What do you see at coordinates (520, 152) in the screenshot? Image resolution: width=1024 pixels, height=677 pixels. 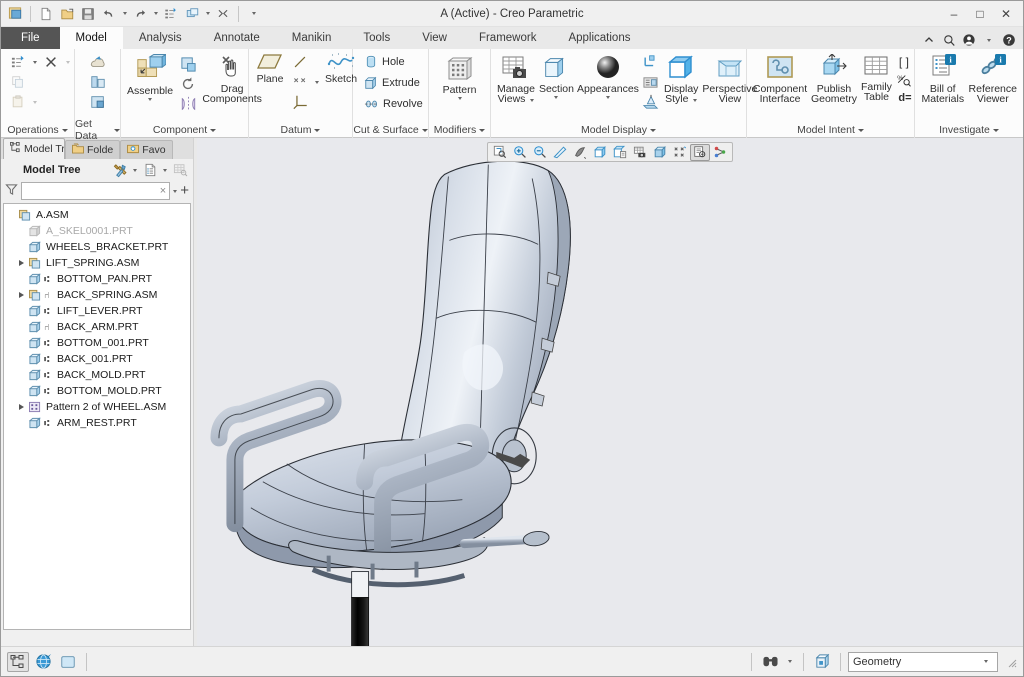 I see `zoom-in-icon` at bounding box center [520, 152].